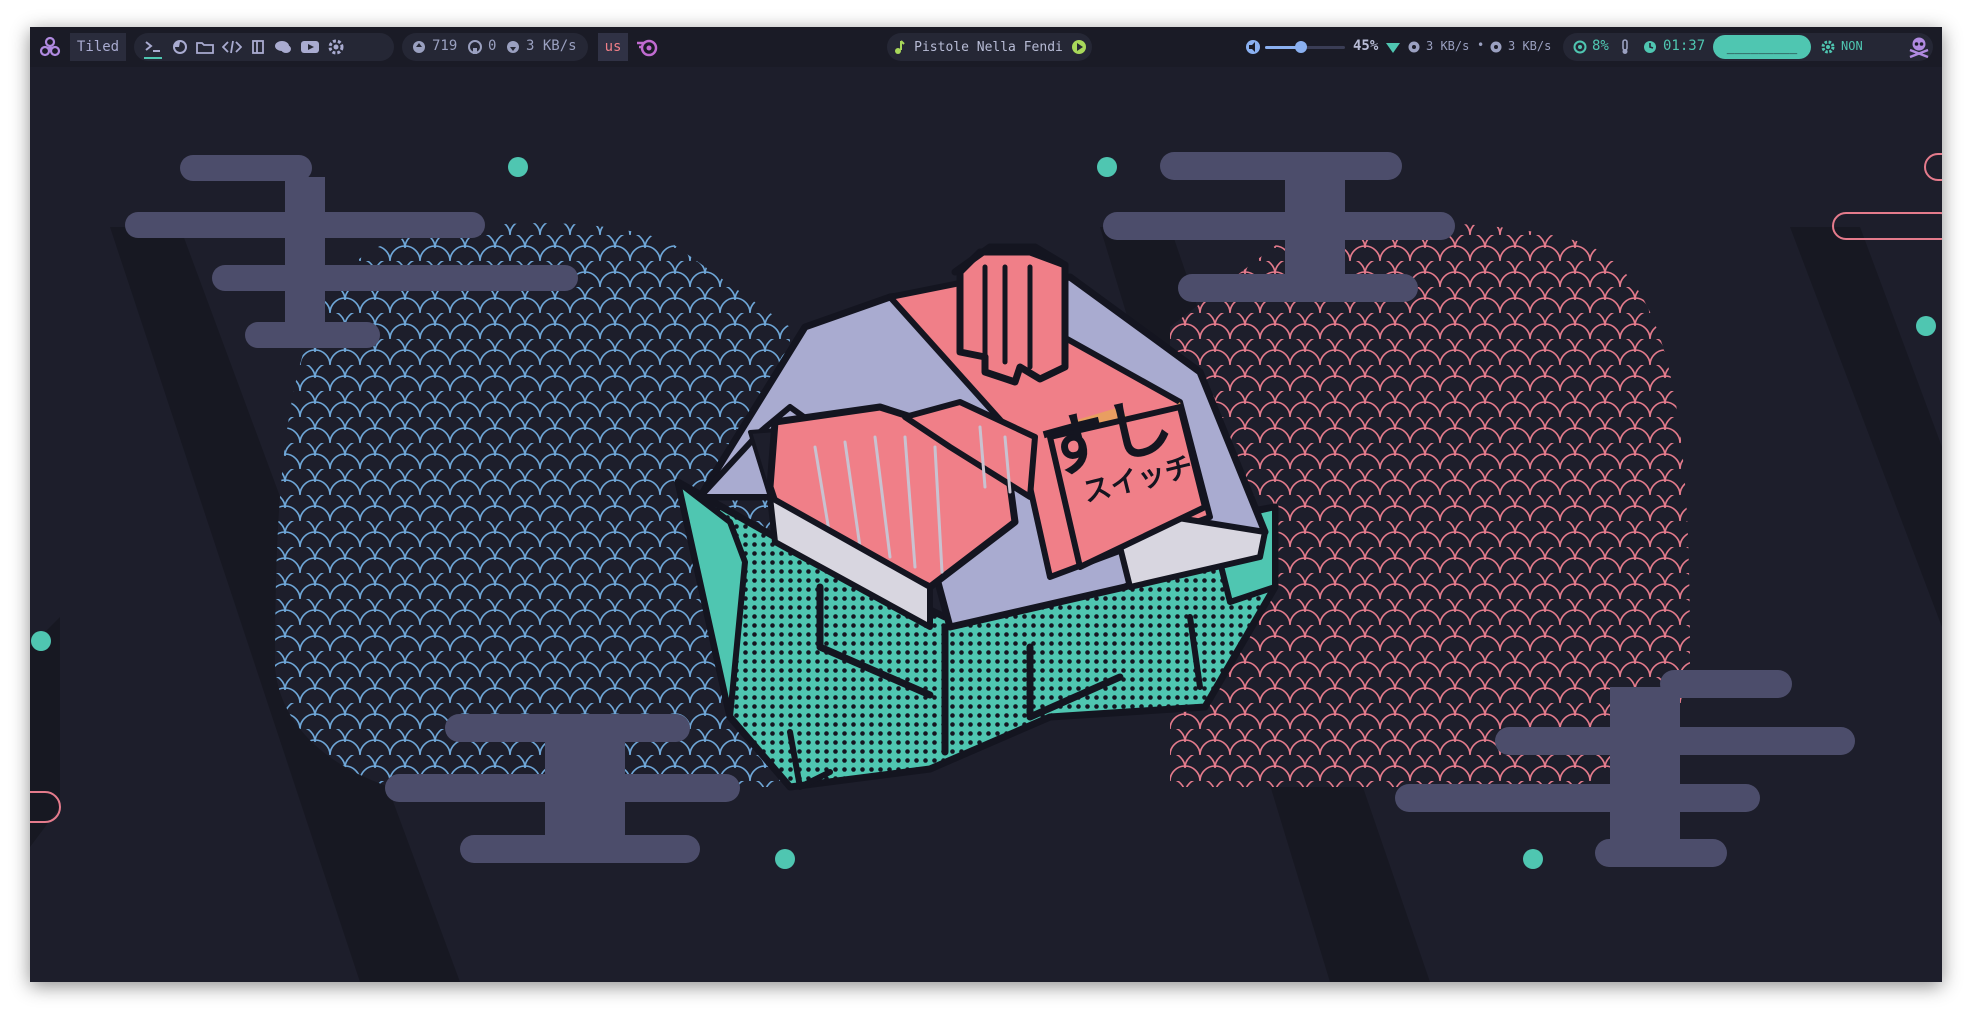  I want to click on net-down: 3 KB/s, so click(1448, 46).